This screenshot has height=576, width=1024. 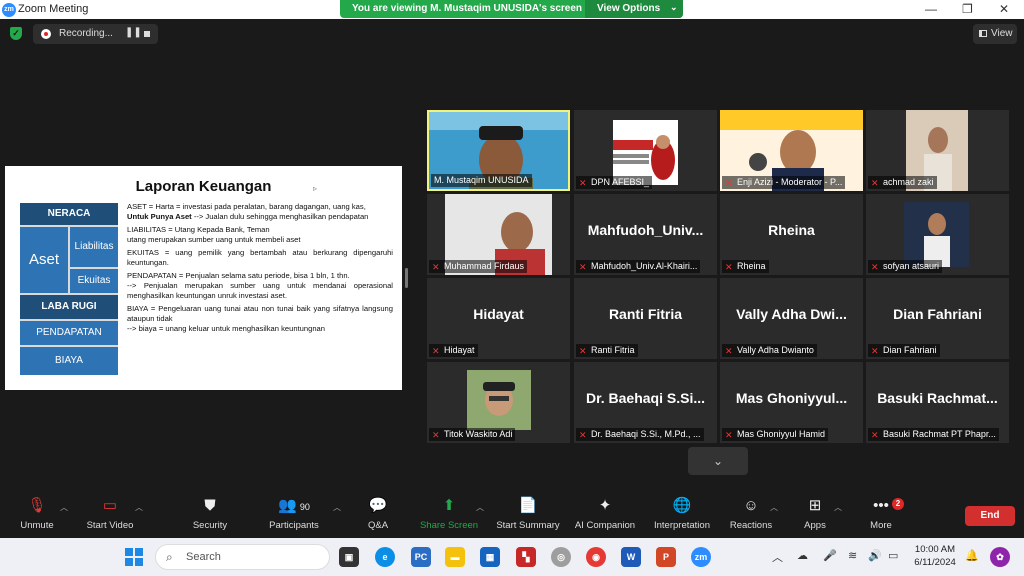 I want to click on participant-tile: ✕ sofyan atsauri, so click(x=937, y=234).